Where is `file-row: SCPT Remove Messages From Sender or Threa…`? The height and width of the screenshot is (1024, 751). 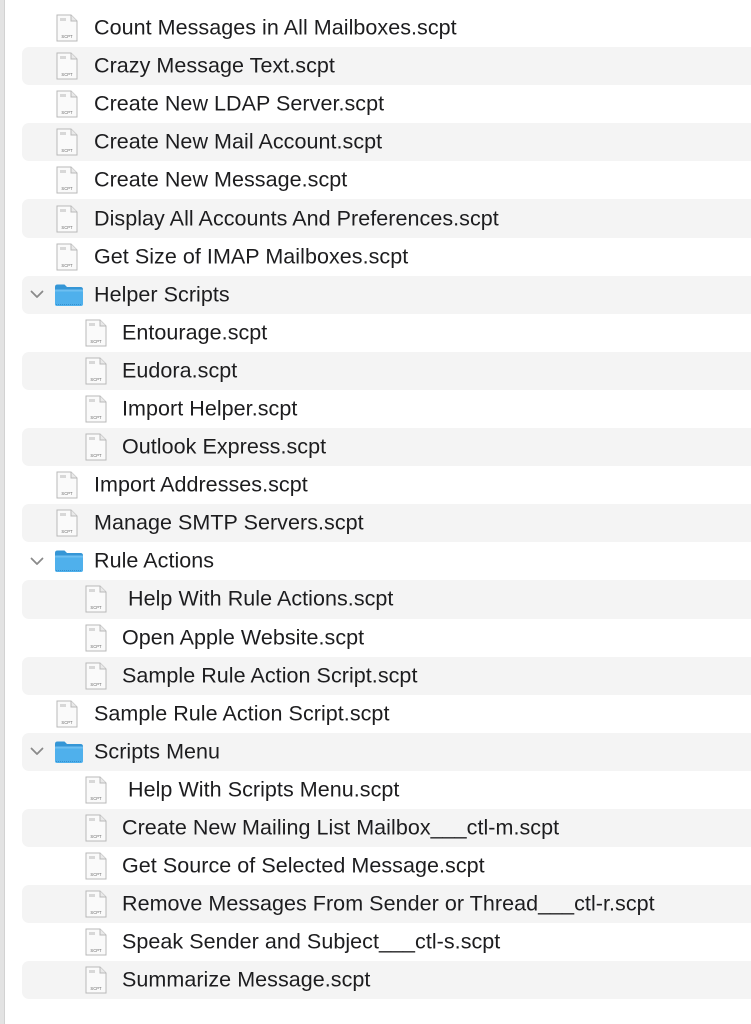 file-row: SCPT Remove Messages From Sender or Threa… is located at coordinates (386, 904).